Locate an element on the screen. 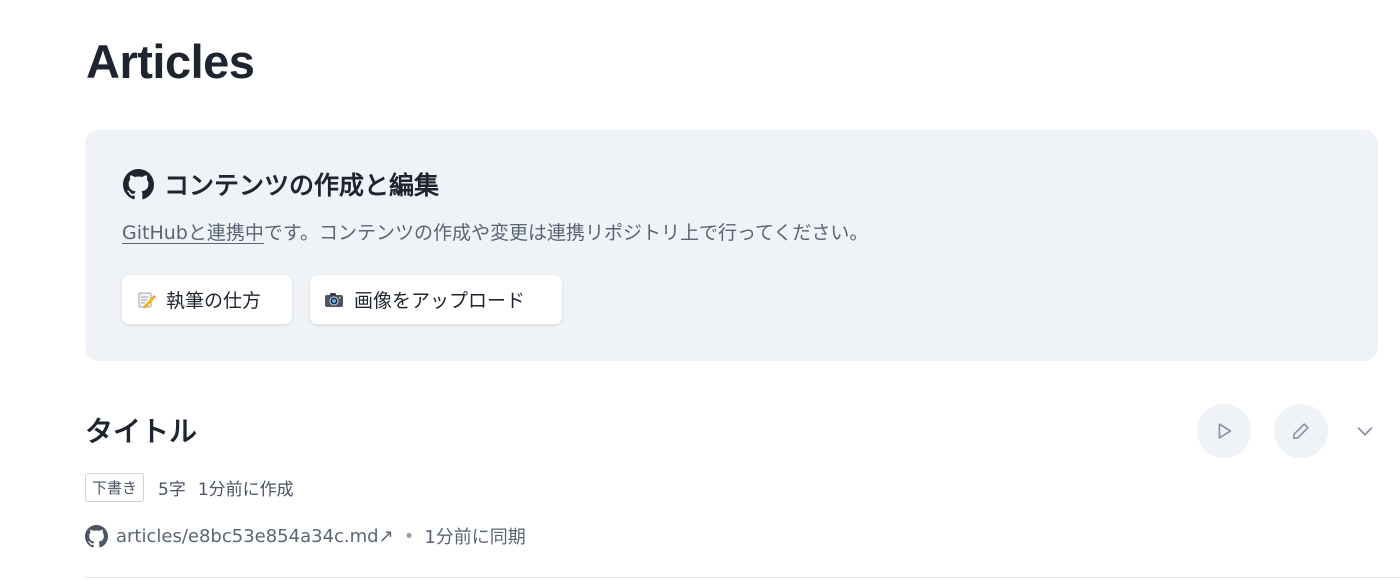 The height and width of the screenshot is (580, 1400). card-heading: コンテンツの作成と編集 is located at coordinates (281, 184).